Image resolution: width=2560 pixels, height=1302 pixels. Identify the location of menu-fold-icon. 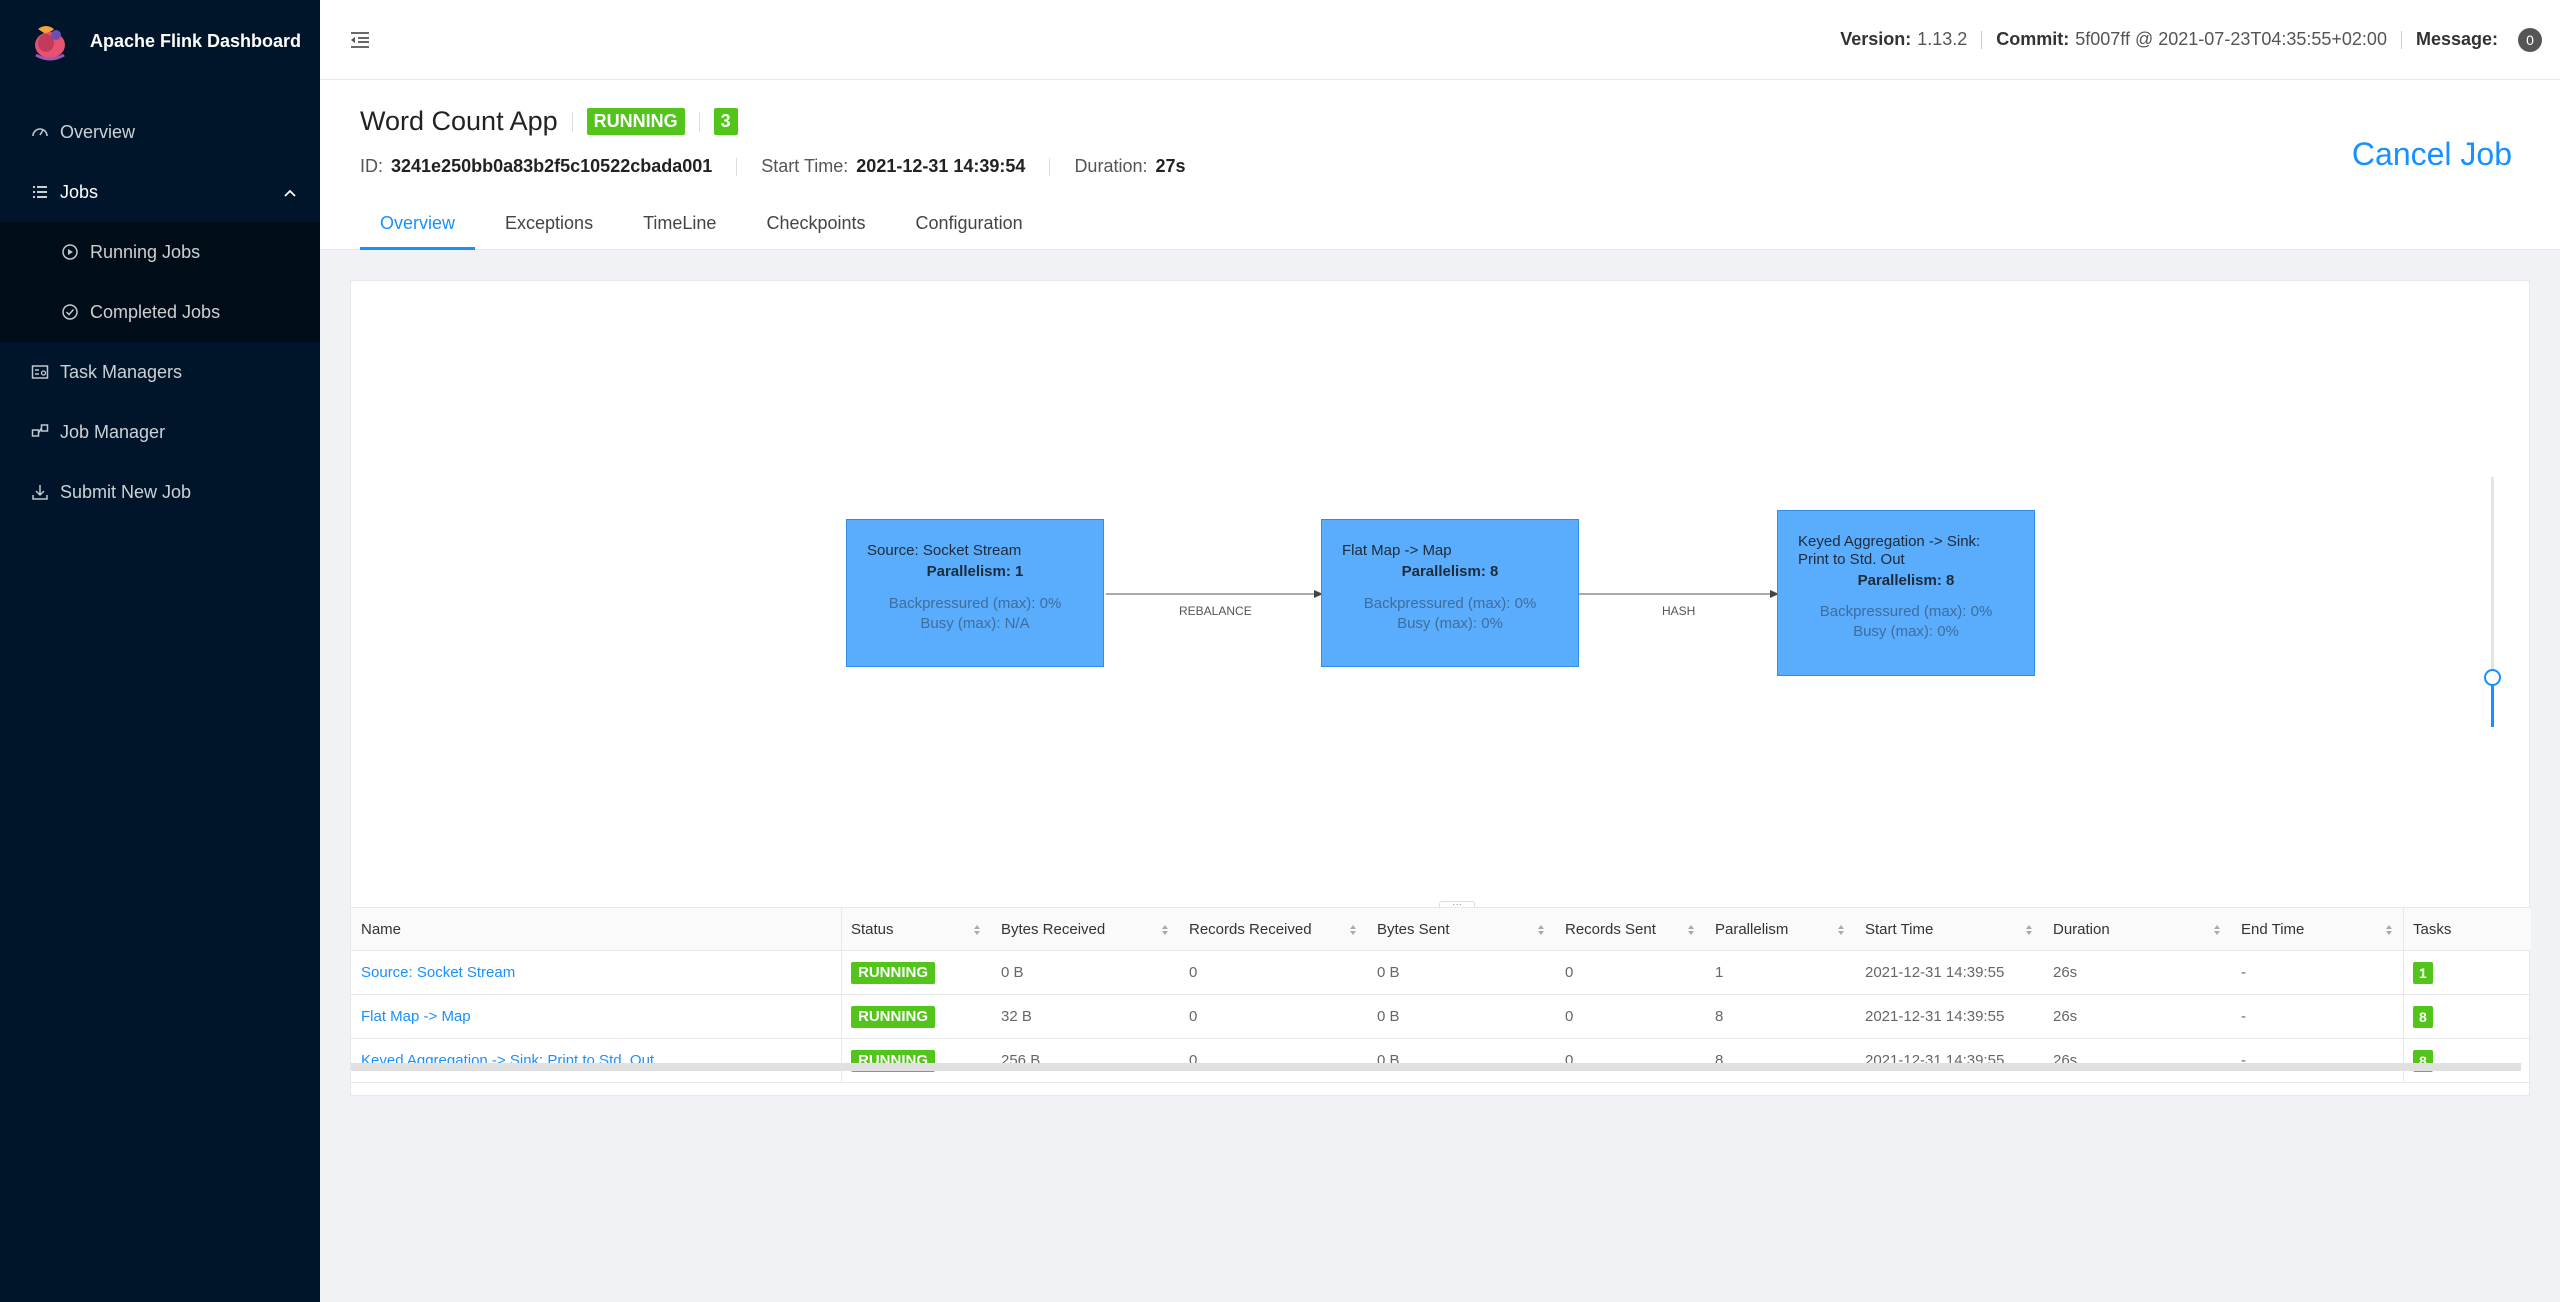
(360, 40).